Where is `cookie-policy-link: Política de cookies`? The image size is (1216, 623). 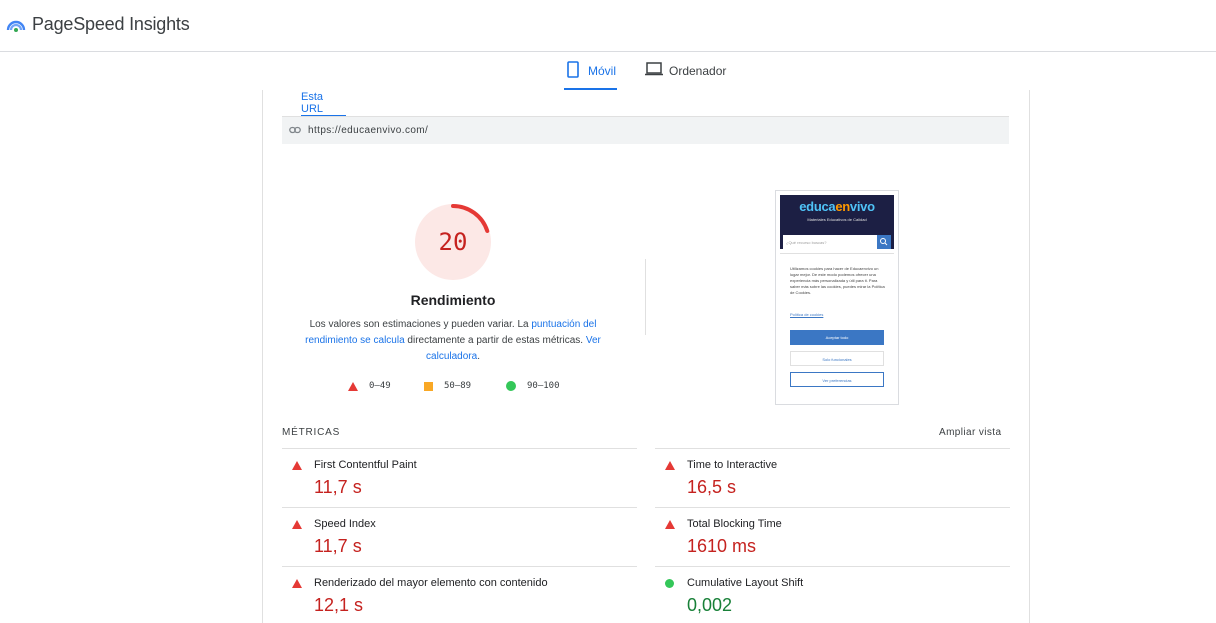
cookie-policy-link: Política de cookies is located at coordinates (807, 314).